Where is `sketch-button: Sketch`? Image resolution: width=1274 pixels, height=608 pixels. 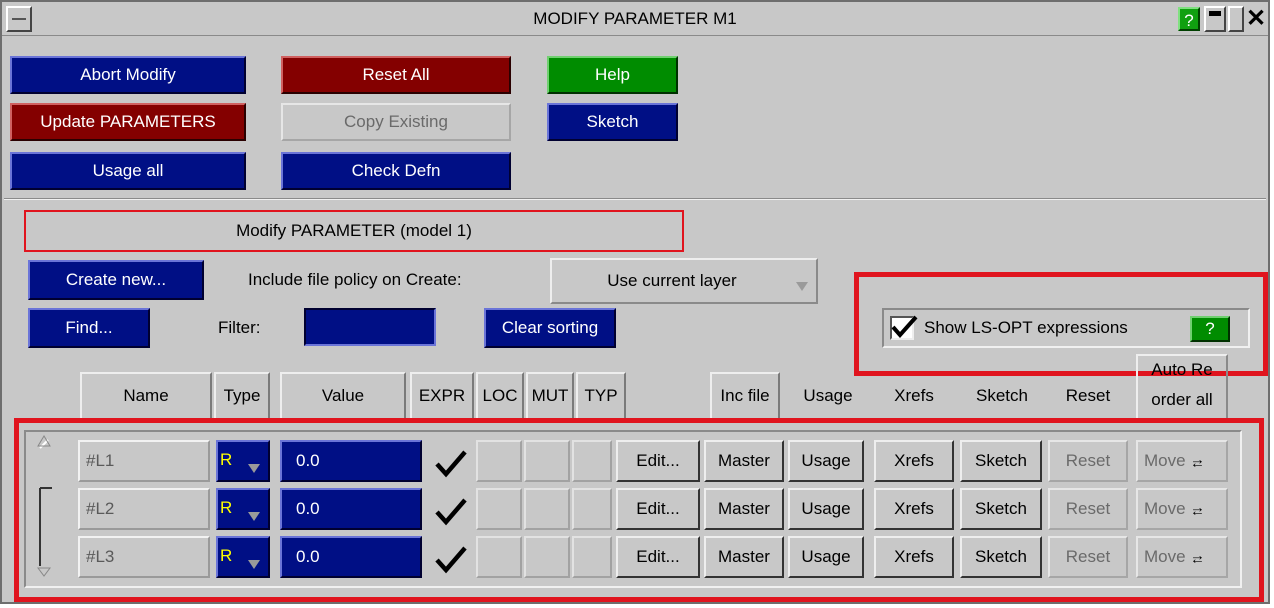 sketch-button: Sketch is located at coordinates (612, 122).